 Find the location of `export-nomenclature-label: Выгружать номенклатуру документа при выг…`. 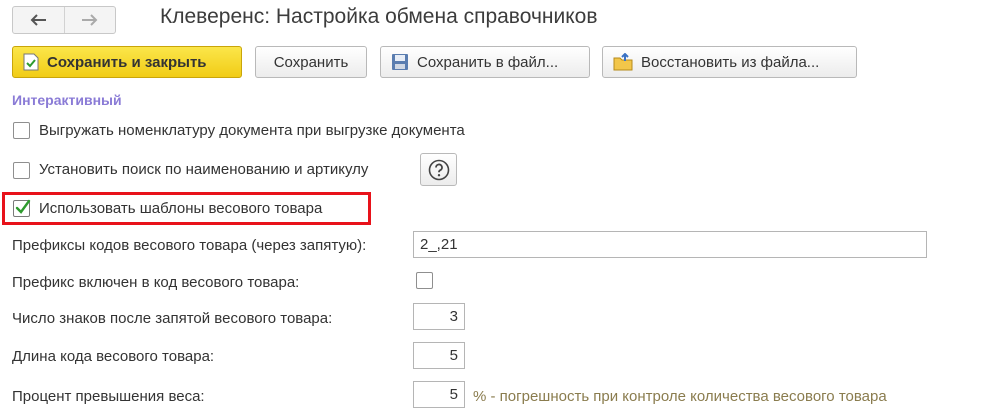

export-nomenclature-label: Выгружать номенклатуру документа при выг… is located at coordinates (252, 130).